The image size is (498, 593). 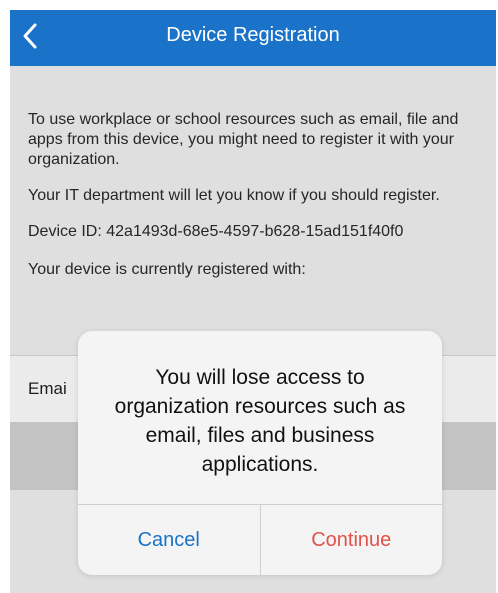 I want to click on cancel-button: Cancel, so click(x=169, y=540).